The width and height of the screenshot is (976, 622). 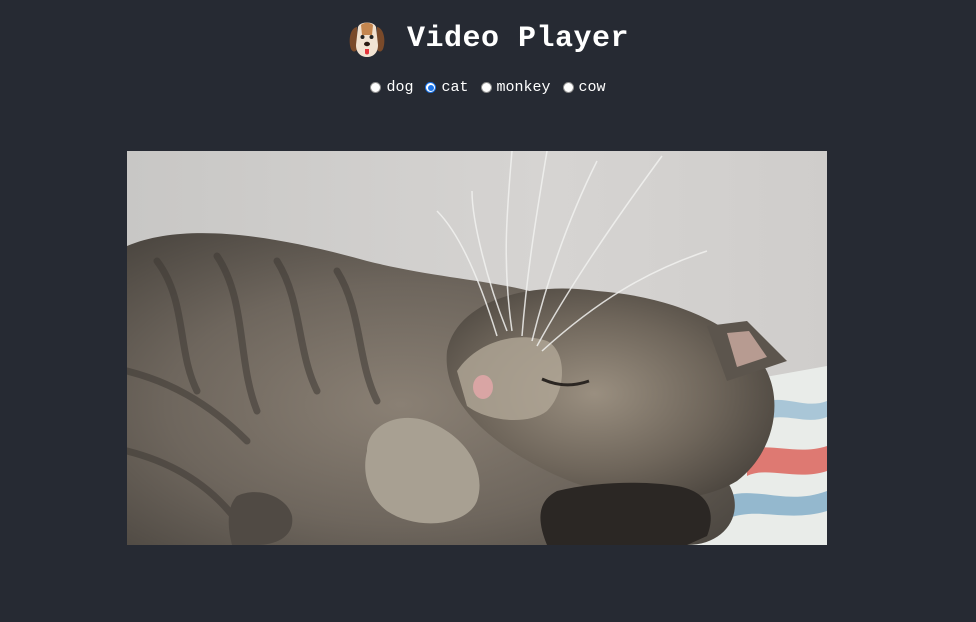 I want to click on radio-option-dog: dog, so click(x=391, y=87).